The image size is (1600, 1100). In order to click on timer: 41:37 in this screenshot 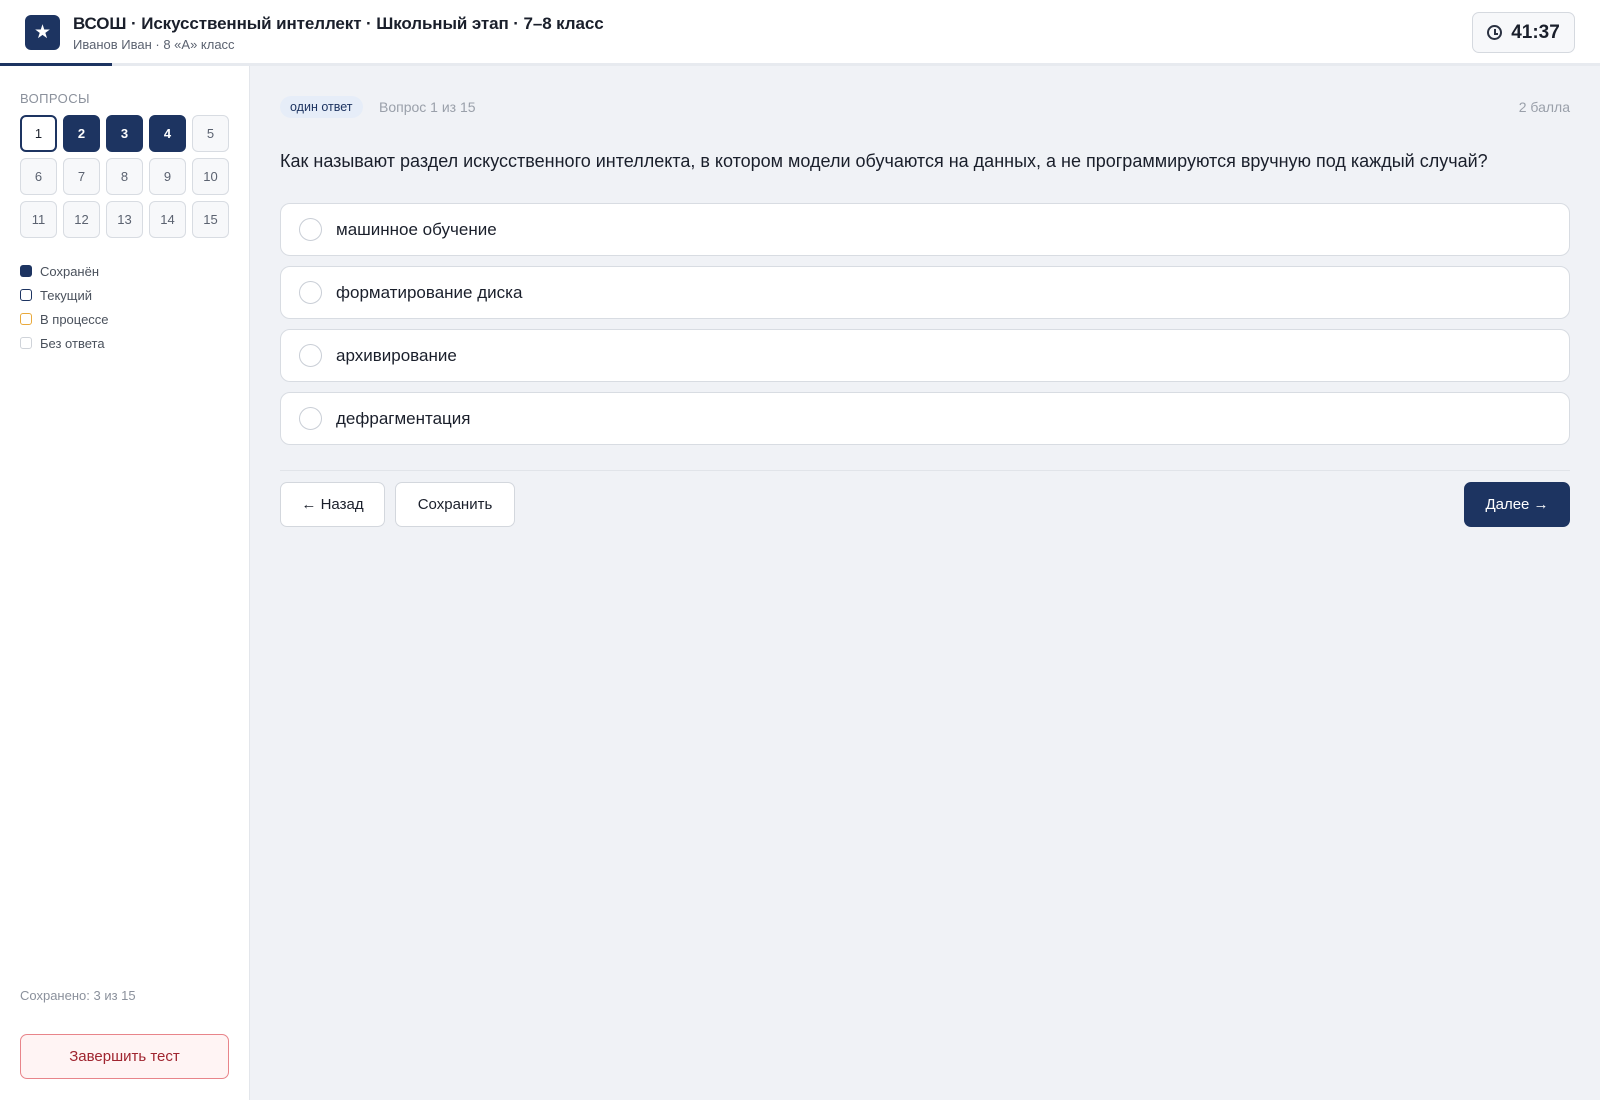, I will do `click(1523, 32)`.